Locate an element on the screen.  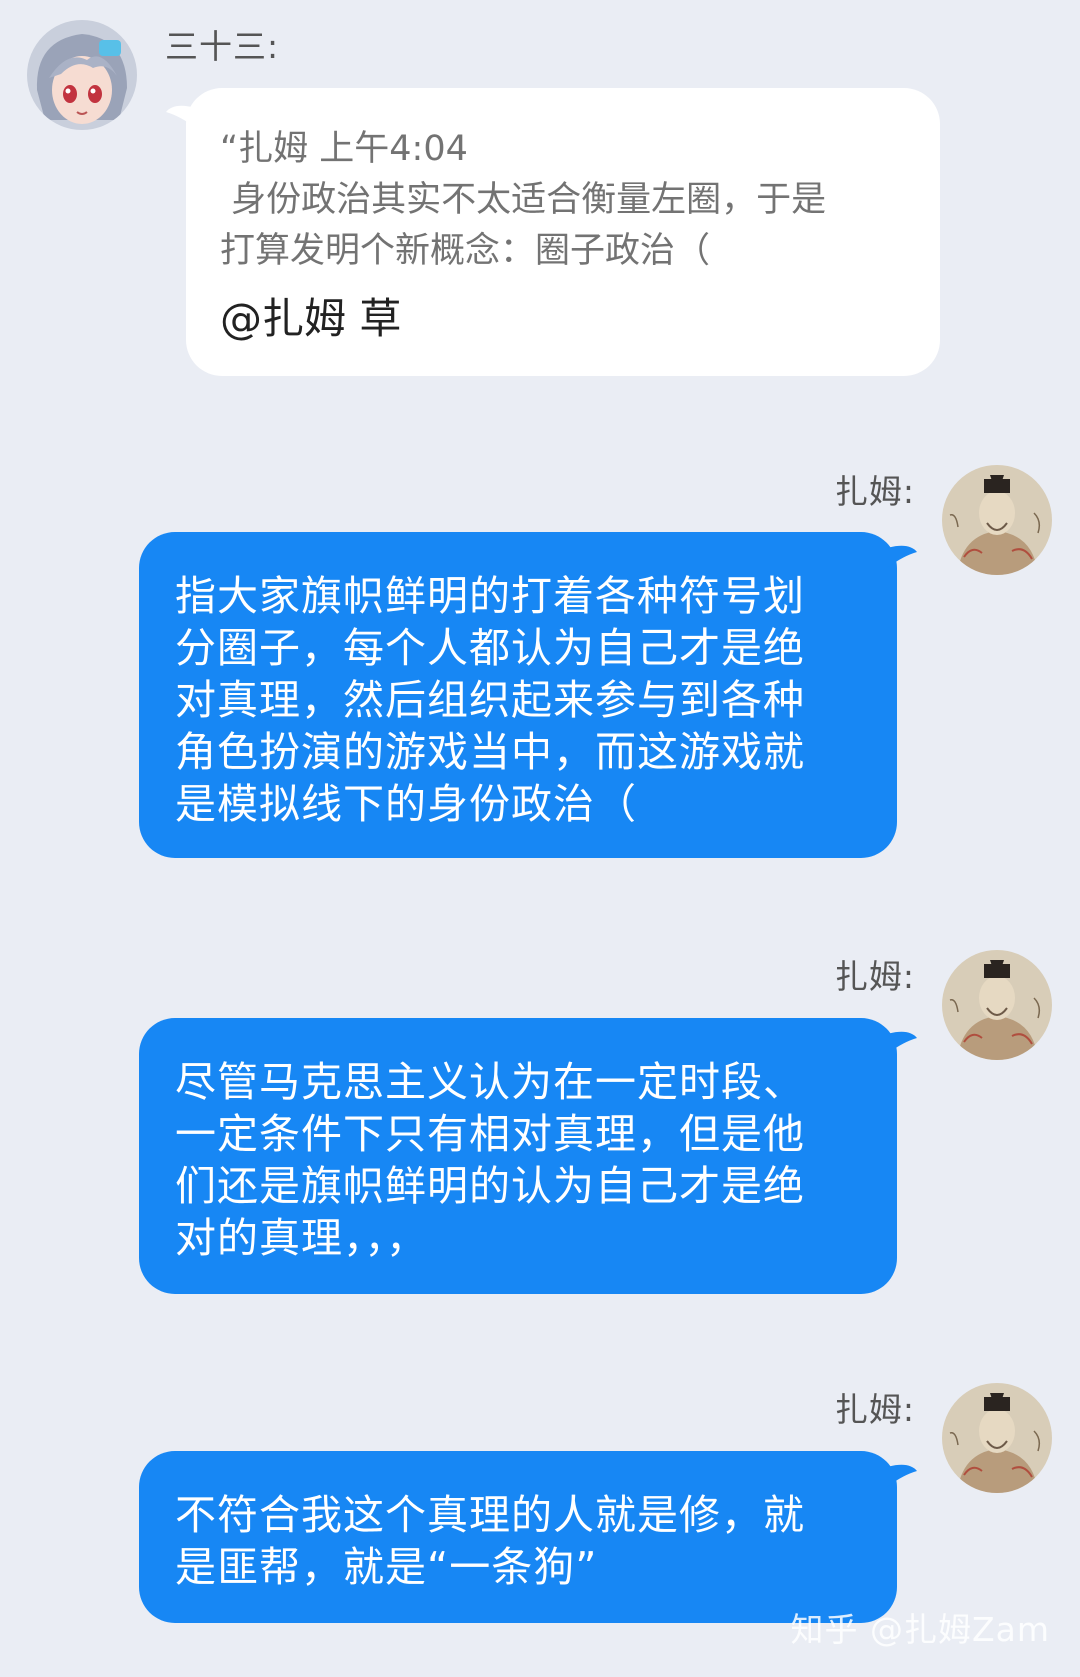
message-line: 一定条件下只有相对真理，但是他 is located at coordinates (490, 1134).